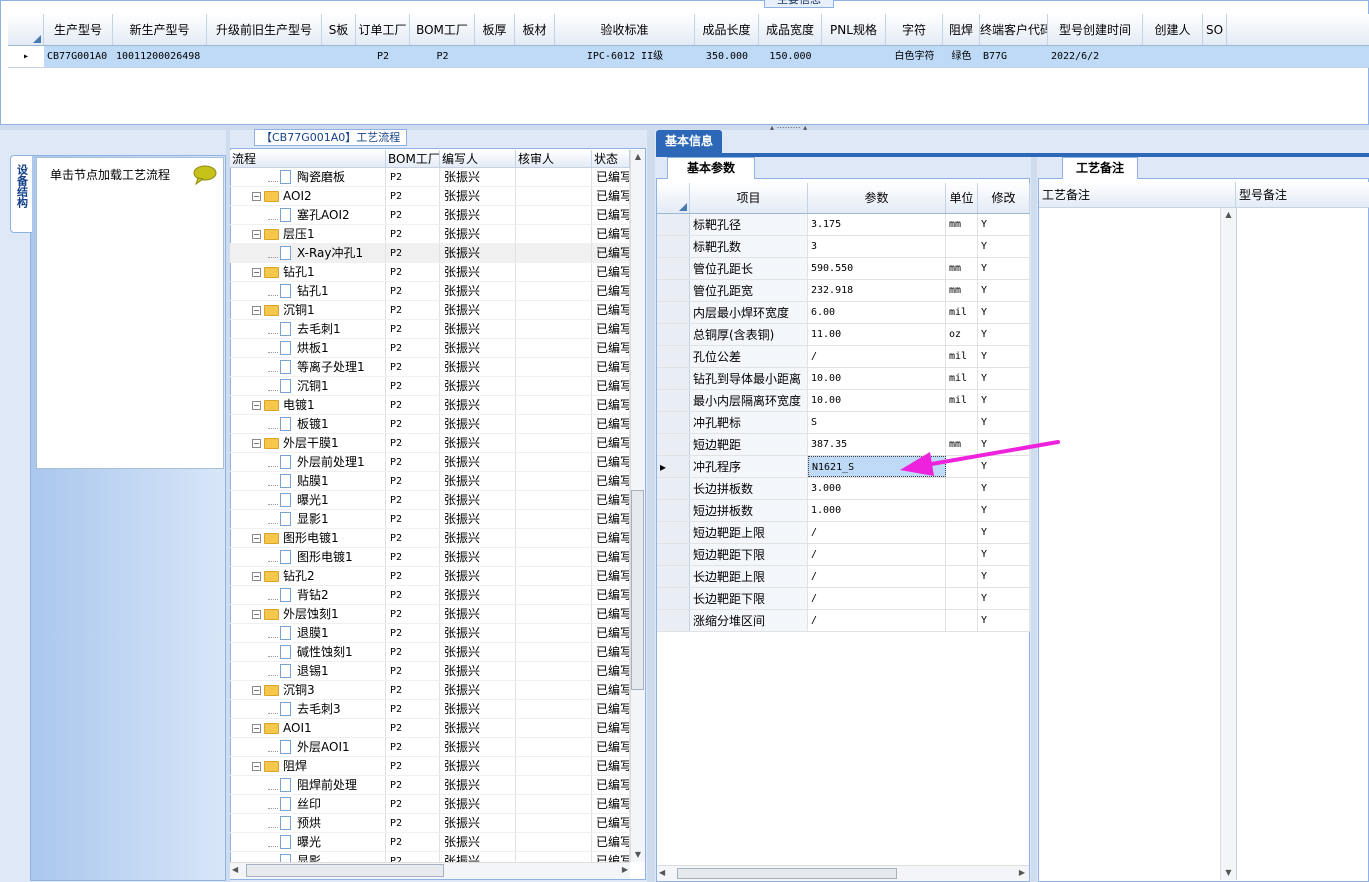 The height and width of the screenshot is (882, 1369). What do you see at coordinates (430, 291) in the screenshot?
I see `tree-row: 钻孔1 P2 张振兴 已编写` at bounding box center [430, 291].